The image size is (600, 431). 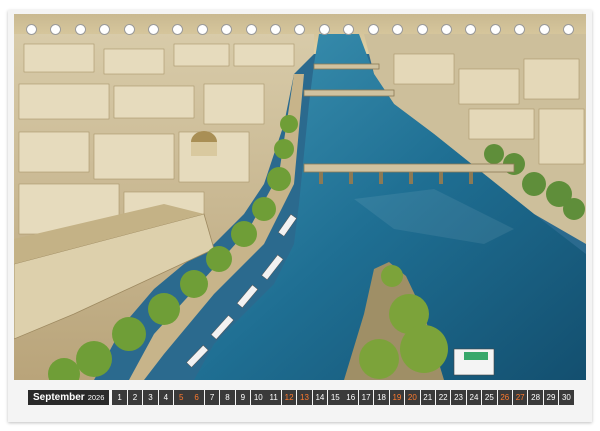 I want to click on day-cell: 6, so click(x=196, y=397).